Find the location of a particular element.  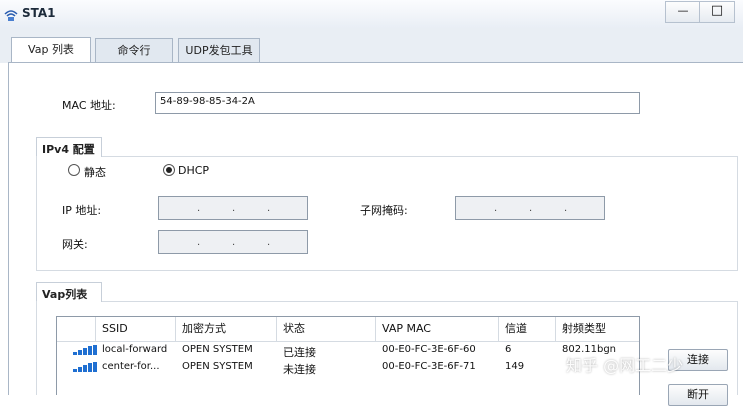

column-header-status: 状态 is located at coordinates (326, 329).